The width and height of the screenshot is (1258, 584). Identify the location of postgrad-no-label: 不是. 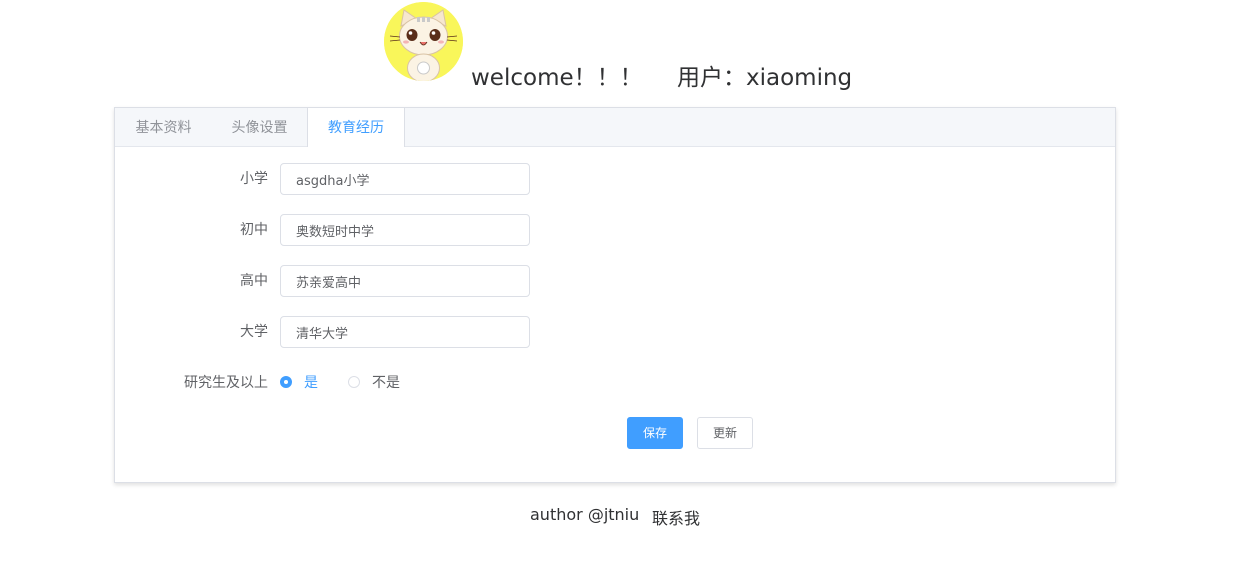
(386, 383).